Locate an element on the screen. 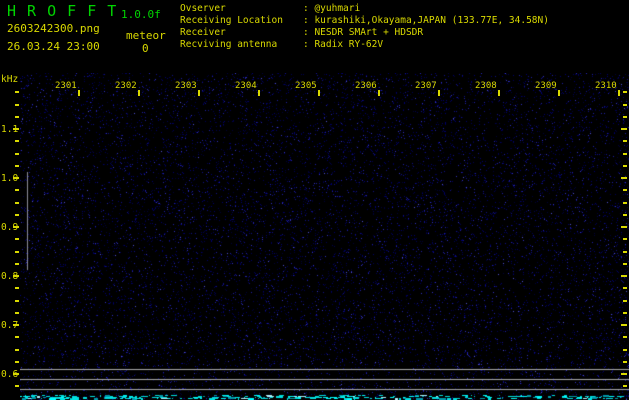  x-tick-label: 2304 is located at coordinates (246, 86).